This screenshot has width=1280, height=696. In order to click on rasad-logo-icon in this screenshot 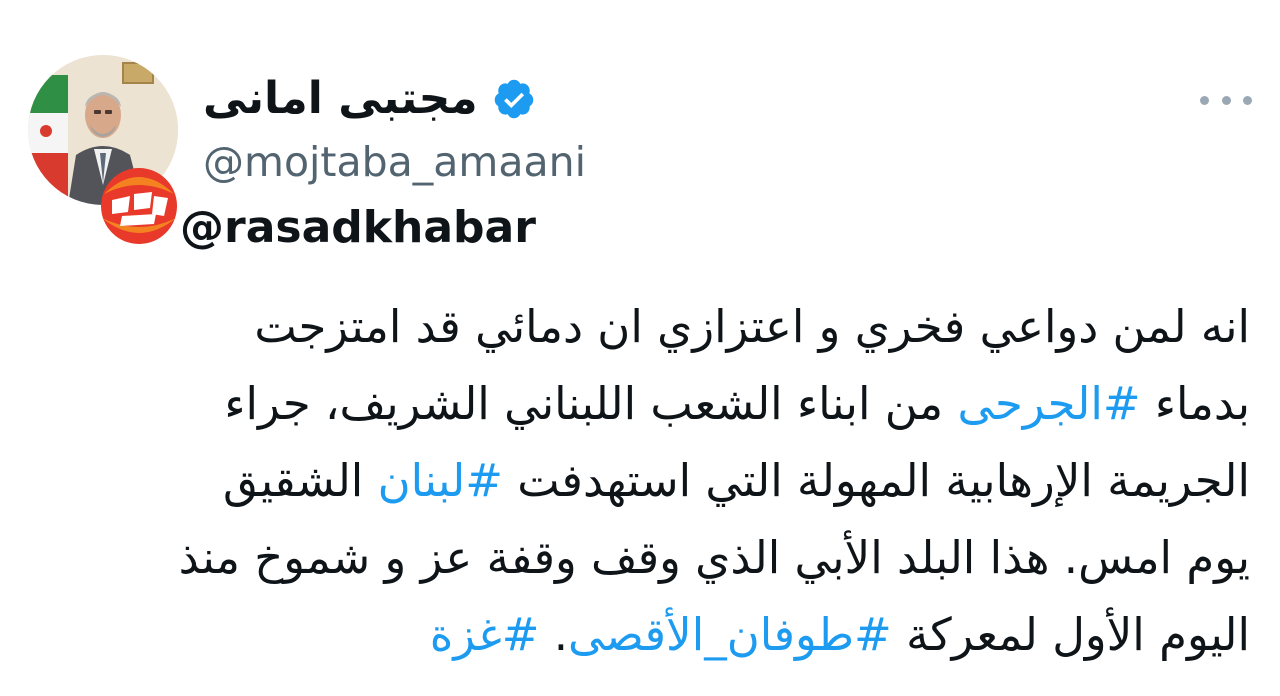, I will do `click(139, 206)`.